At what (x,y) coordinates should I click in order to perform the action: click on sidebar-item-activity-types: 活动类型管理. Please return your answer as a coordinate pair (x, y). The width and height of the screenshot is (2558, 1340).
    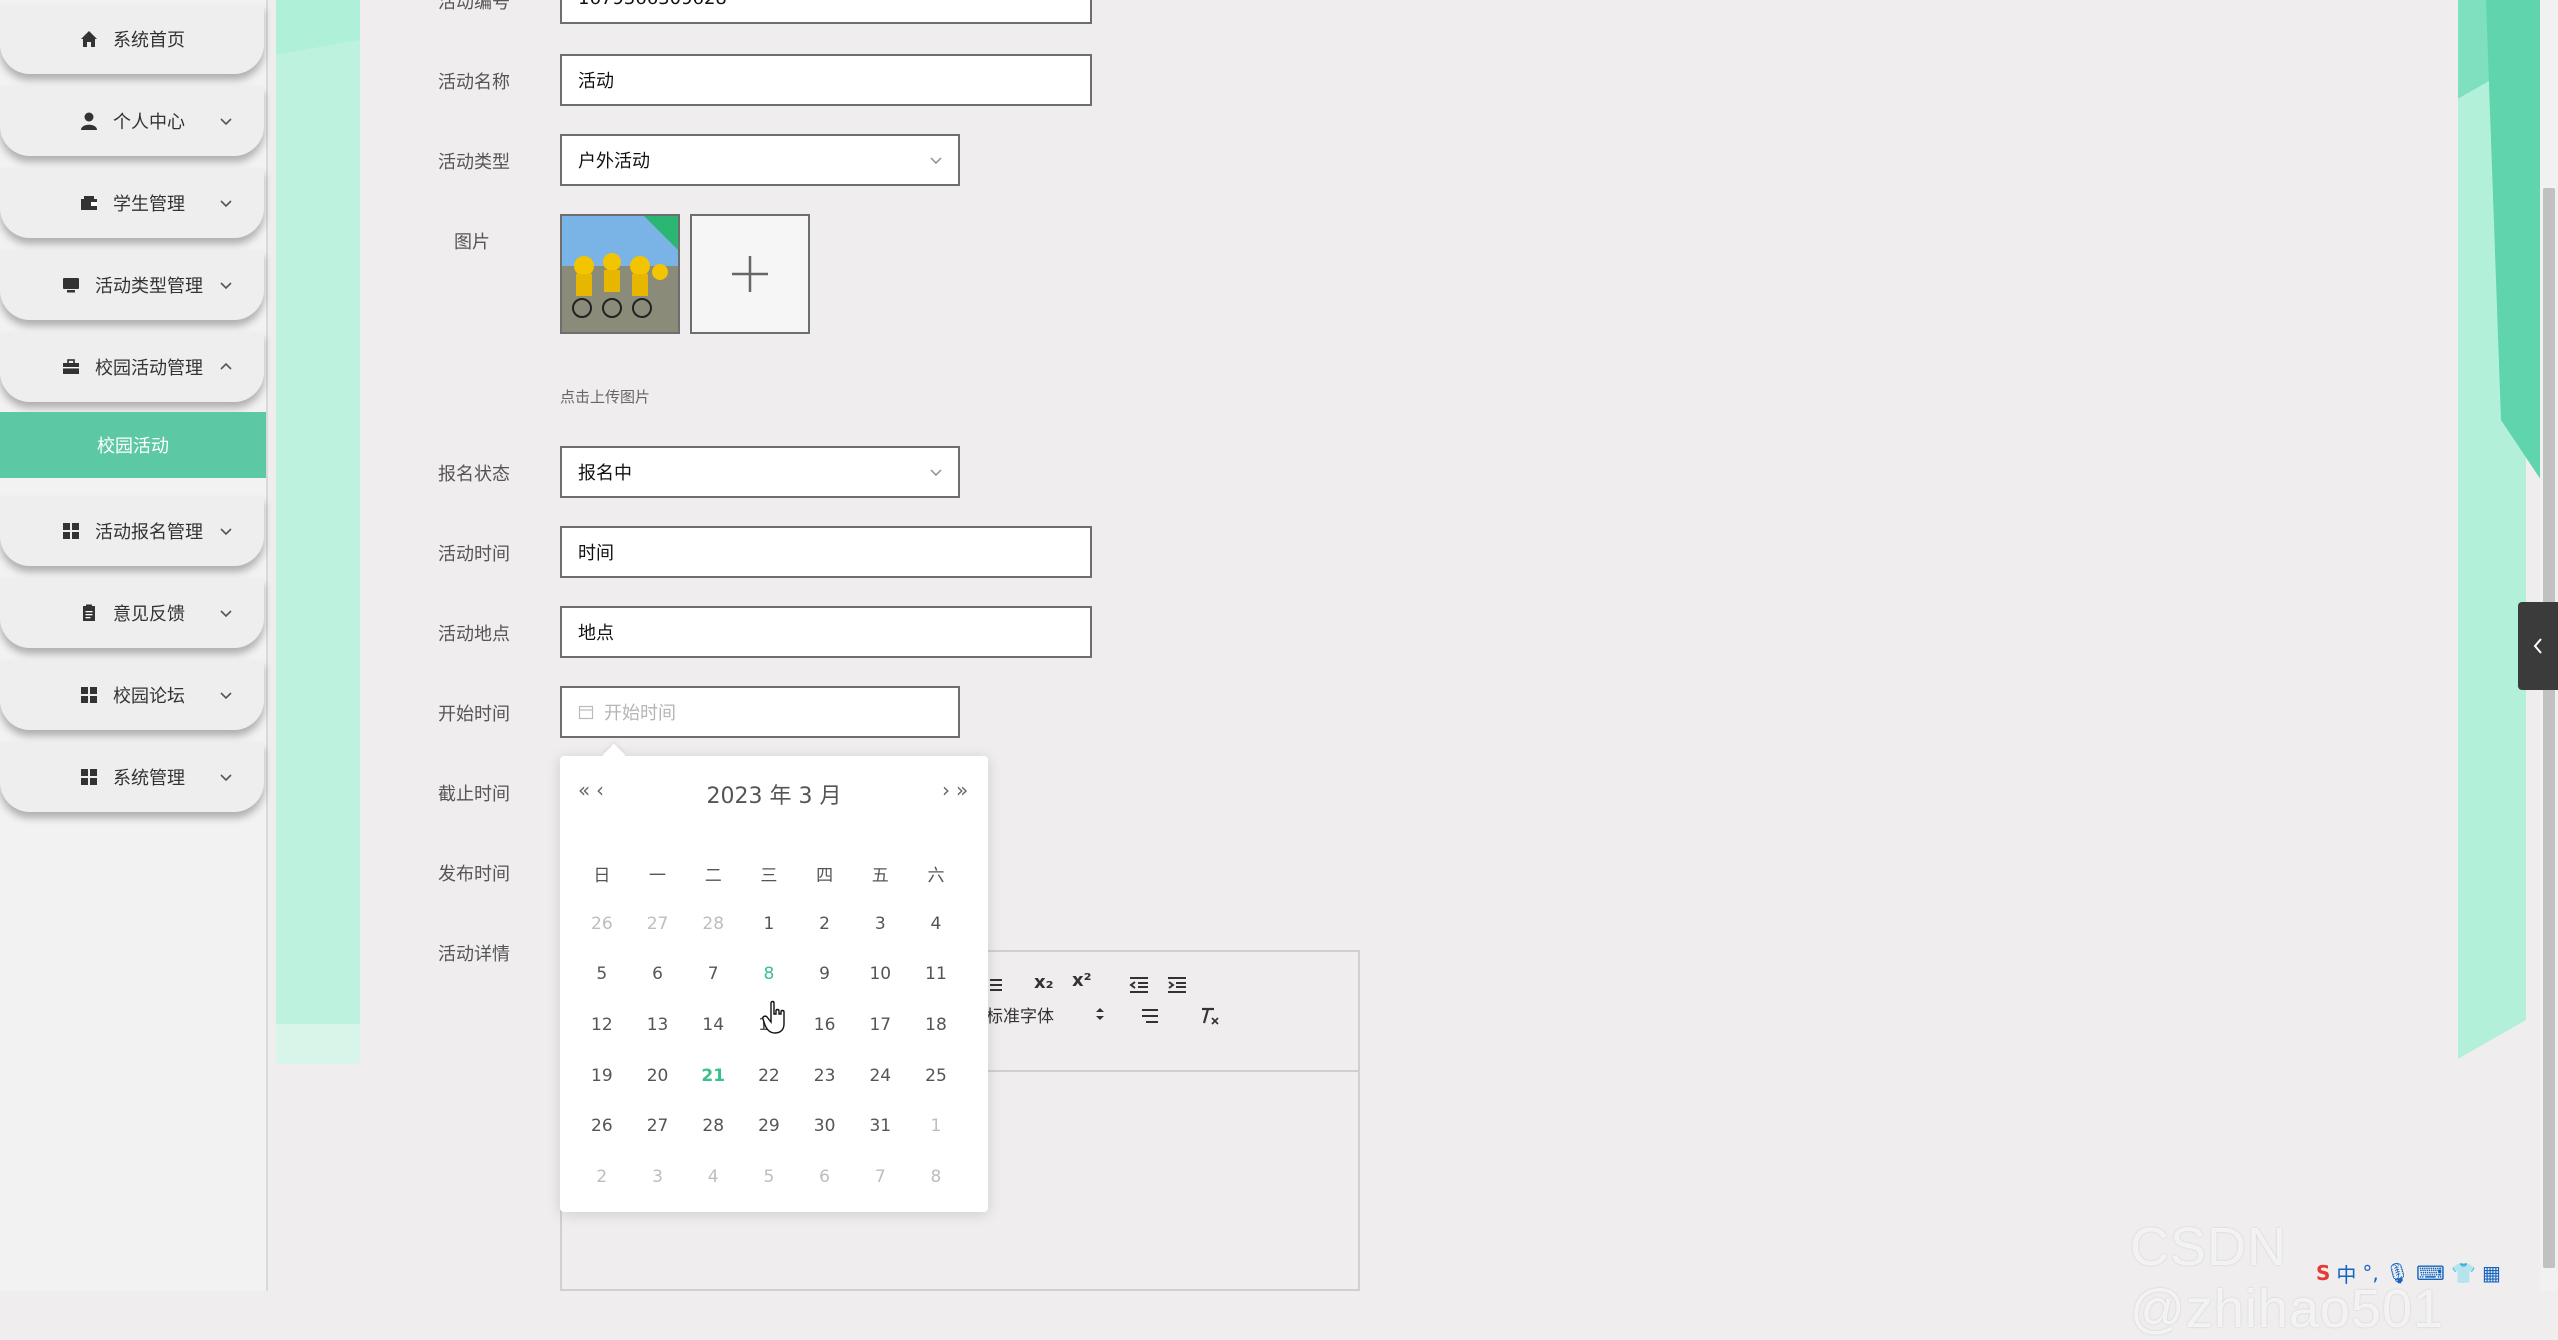
    Looking at the image, I should click on (132, 285).